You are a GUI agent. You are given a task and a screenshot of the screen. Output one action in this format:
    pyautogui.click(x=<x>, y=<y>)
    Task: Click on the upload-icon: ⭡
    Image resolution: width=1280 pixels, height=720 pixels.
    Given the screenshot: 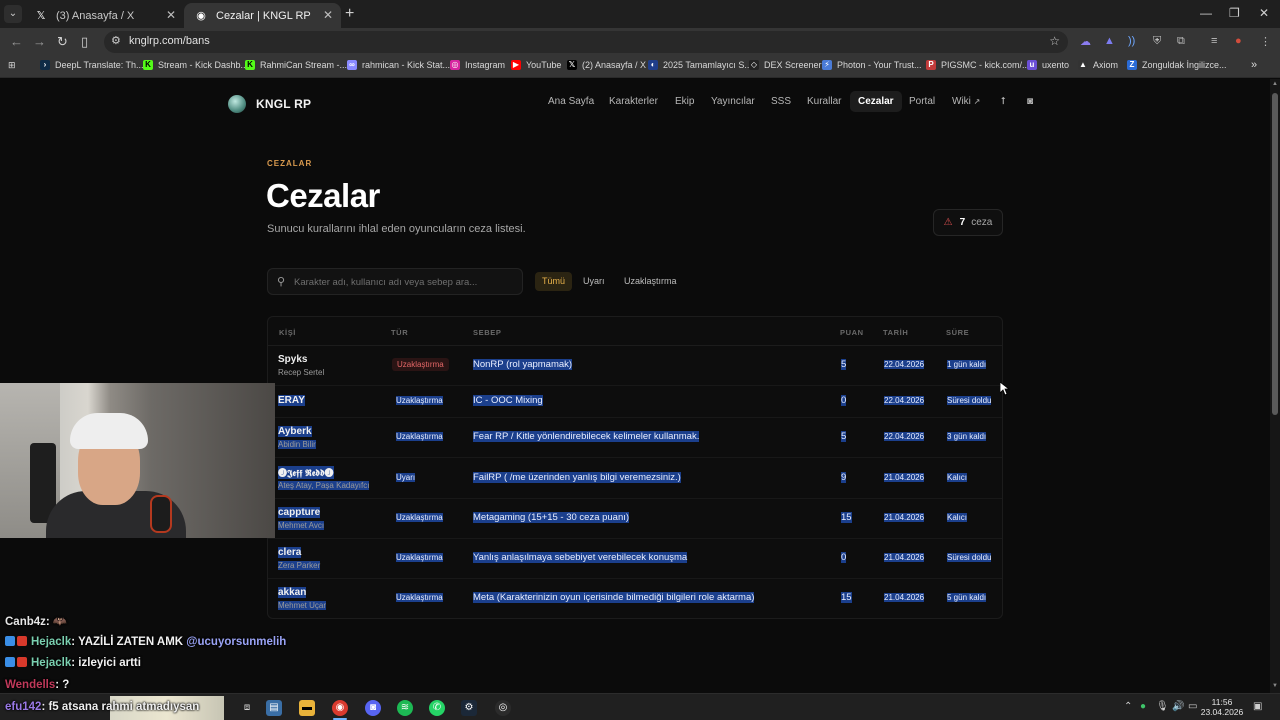 What is the action you would take?
    pyautogui.click(x=1003, y=101)
    